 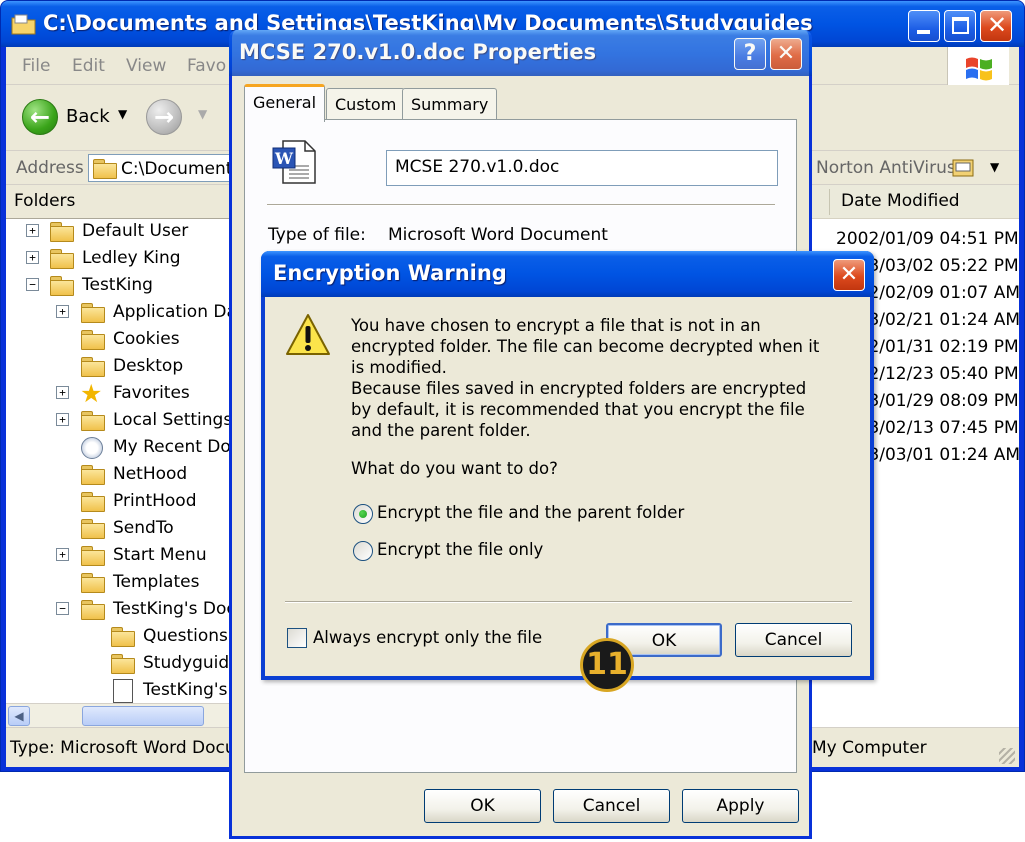 I want to click on maximize-icon, so click(x=960, y=25).